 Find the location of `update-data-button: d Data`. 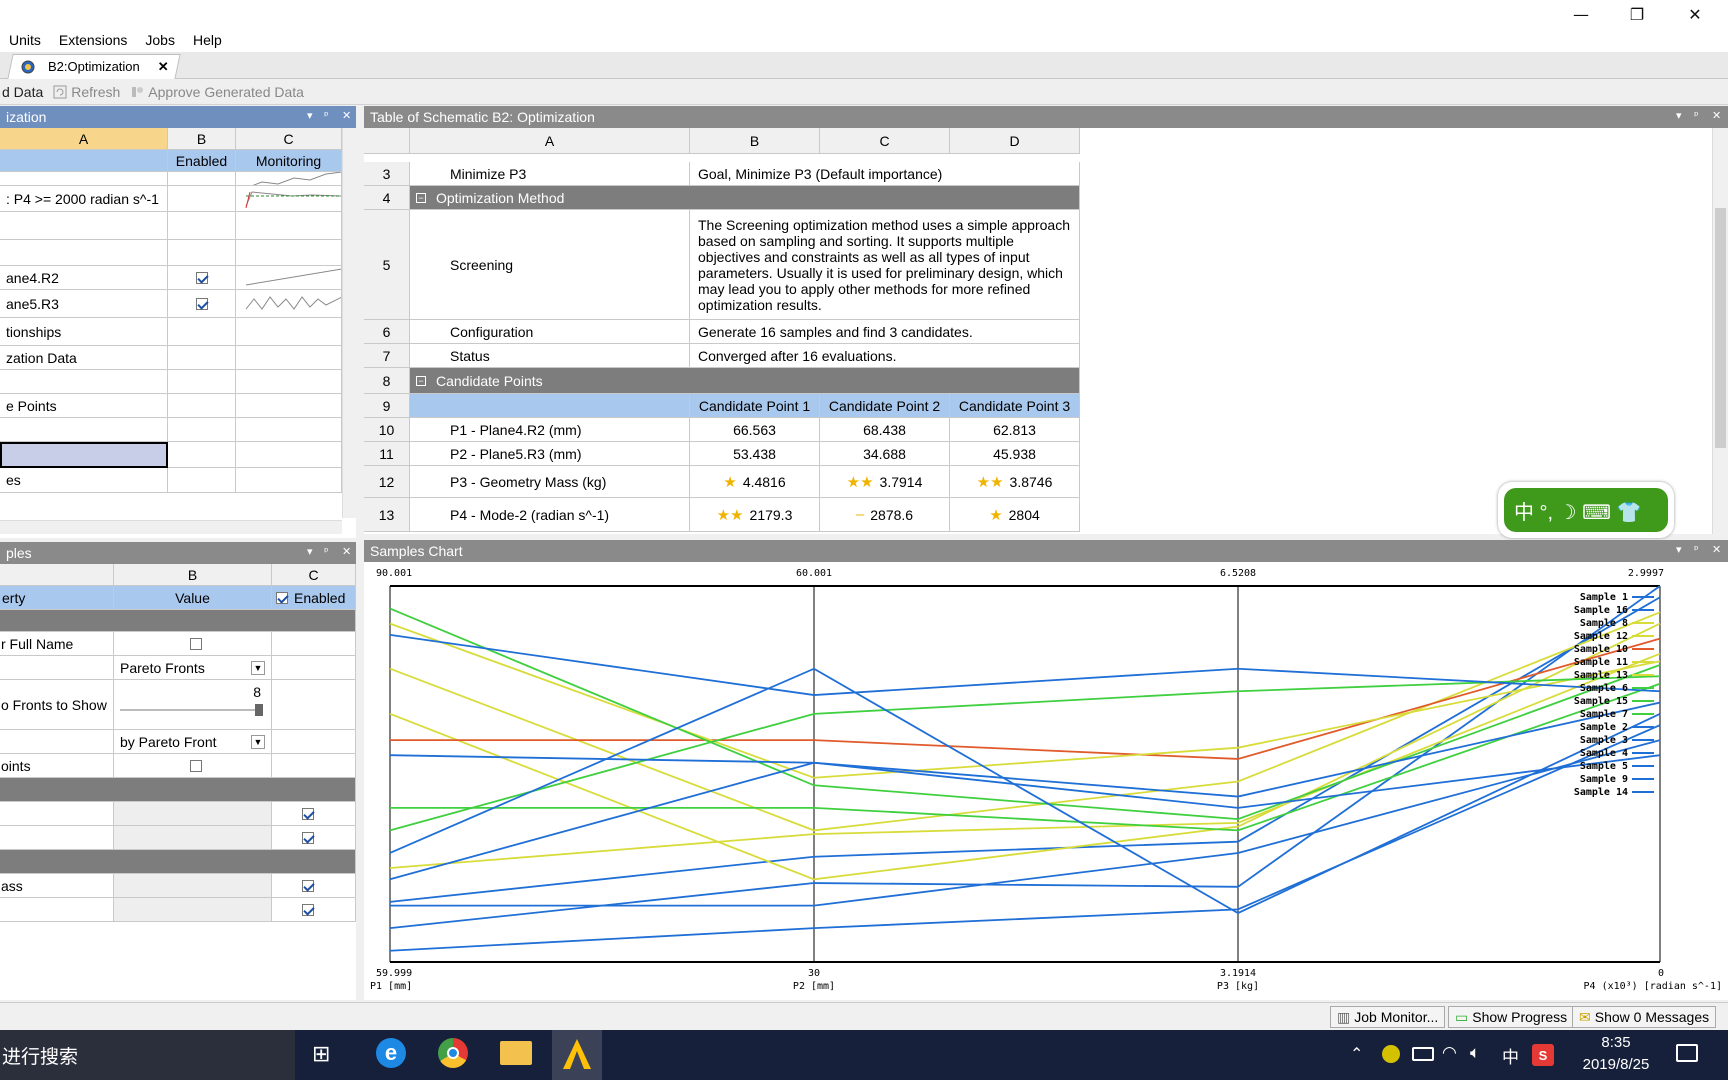

update-data-button: d Data is located at coordinates (22, 92).